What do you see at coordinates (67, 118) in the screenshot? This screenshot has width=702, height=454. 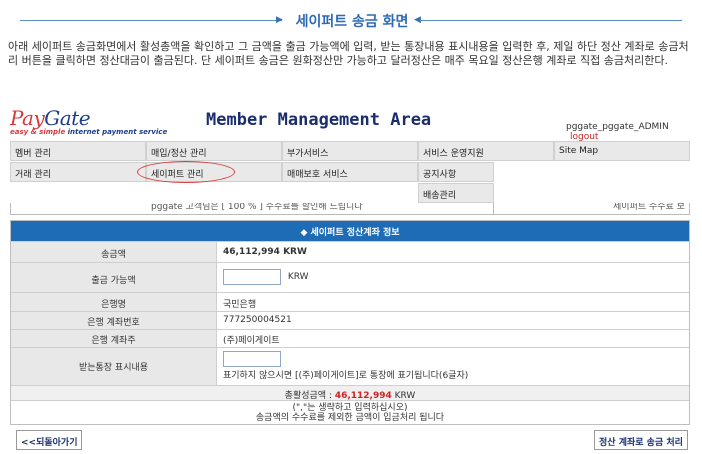 I see `logo-gate: Gate` at bounding box center [67, 118].